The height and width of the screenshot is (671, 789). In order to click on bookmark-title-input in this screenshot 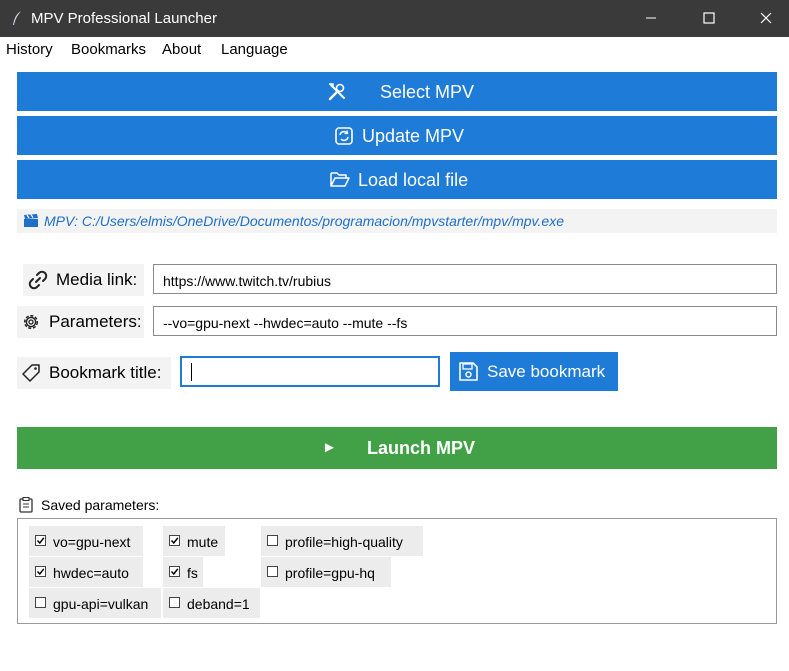, I will do `click(310, 371)`.